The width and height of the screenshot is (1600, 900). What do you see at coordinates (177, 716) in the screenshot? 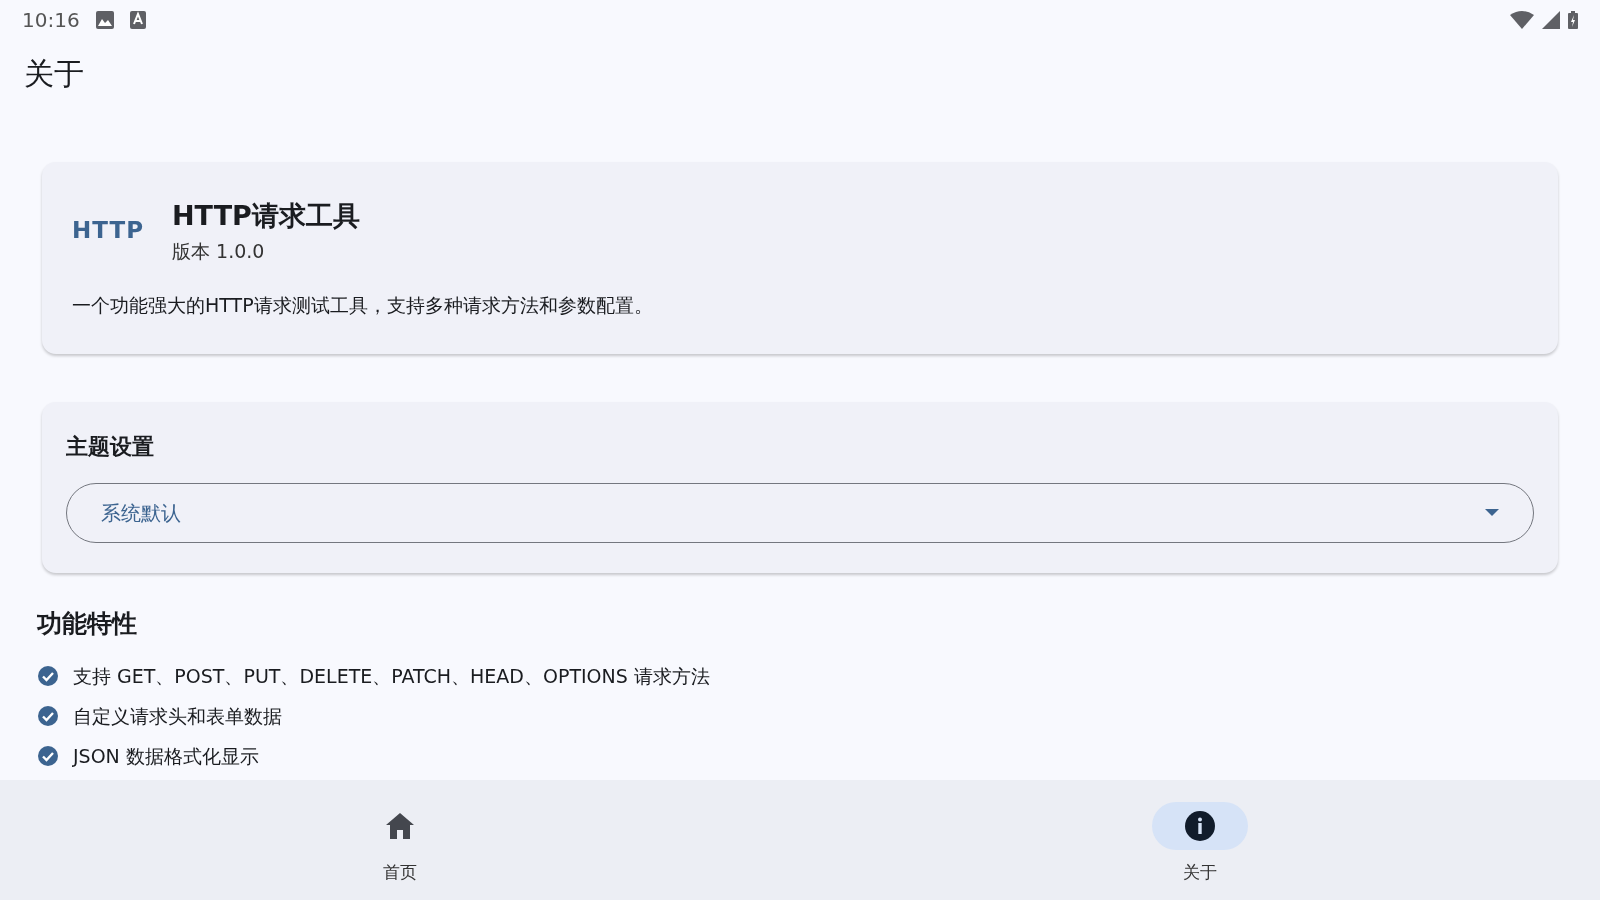
I see `feature-text: 自定义请求头和表单数据` at bounding box center [177, 716].